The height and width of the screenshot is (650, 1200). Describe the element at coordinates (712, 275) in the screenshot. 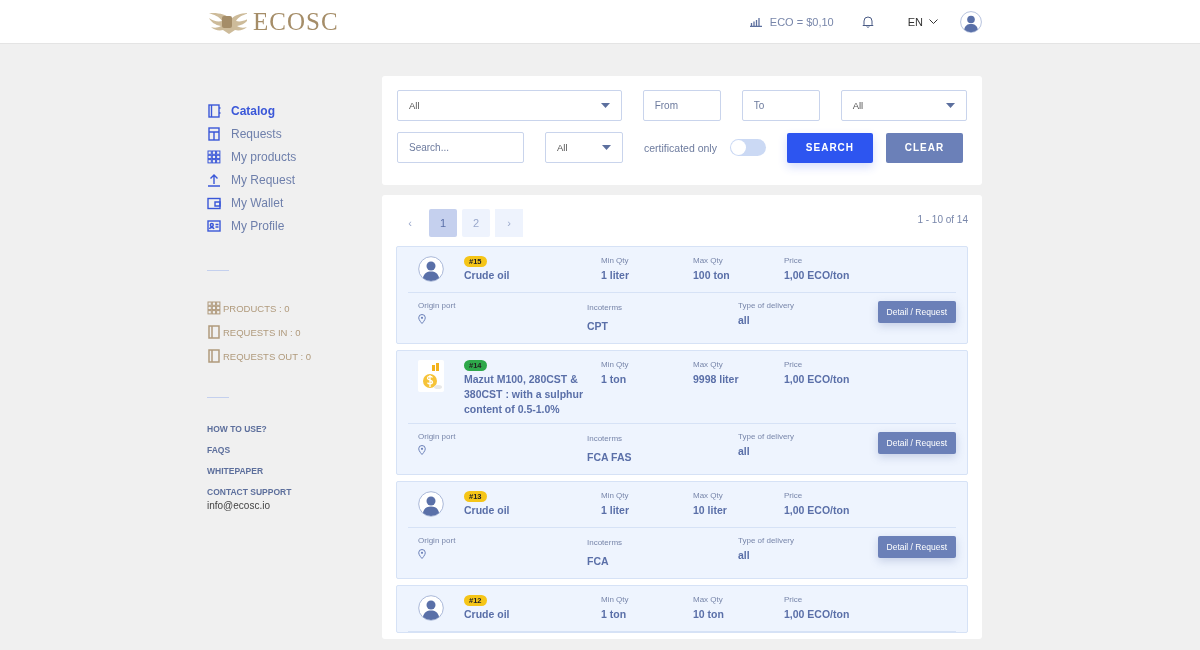

I see `spec-value: 100 ton` at that location.